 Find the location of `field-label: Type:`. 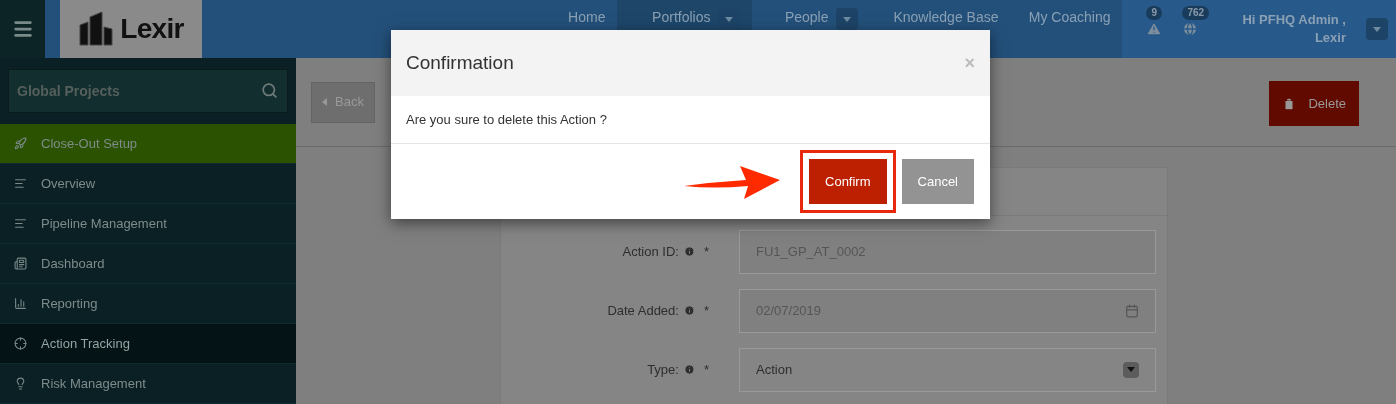

field-label: Type: is located at coordinates (663, 369).